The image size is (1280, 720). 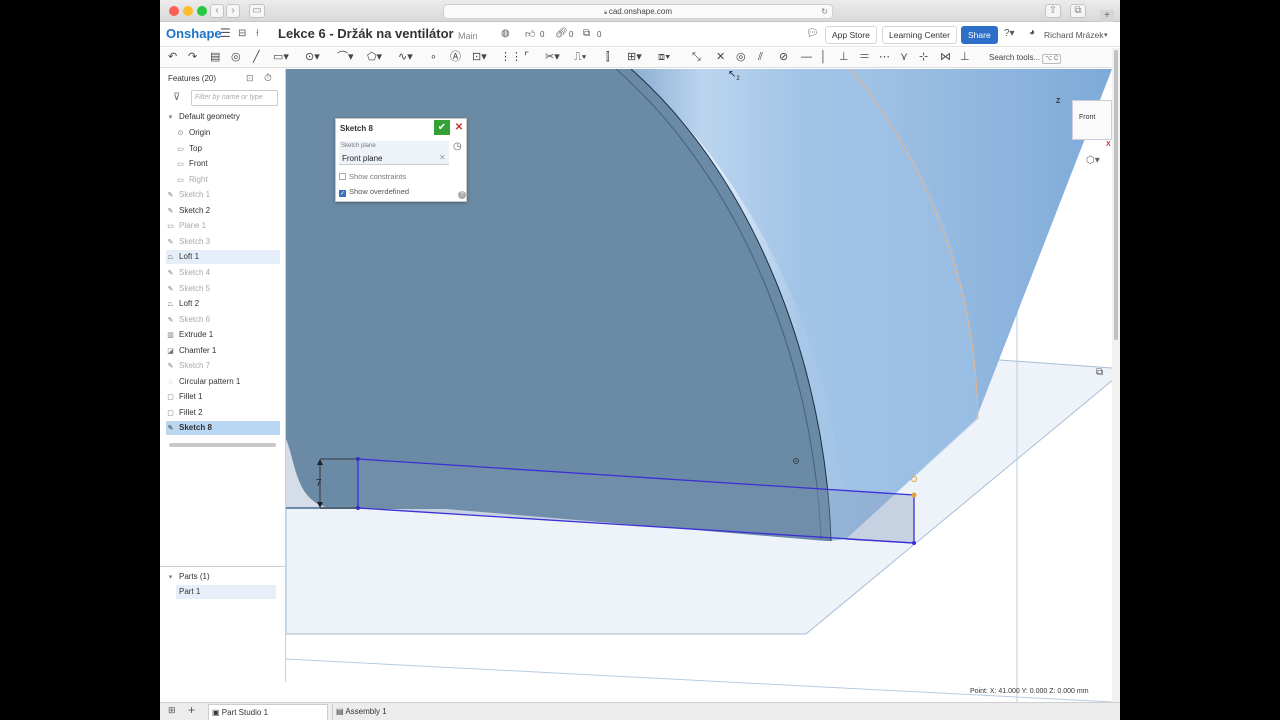 What do you see at coordinates (223, 428) in the screenshot?
I see `feature-item: ✎ Sketch 8` at bounding box center [223, 428].